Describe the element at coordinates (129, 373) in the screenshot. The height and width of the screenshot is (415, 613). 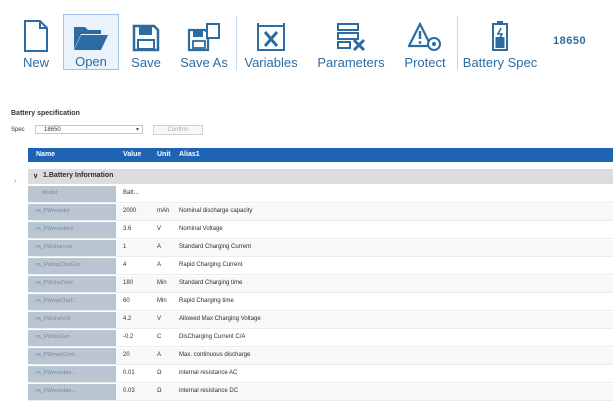
I see `row-value: 0.01` at that location.